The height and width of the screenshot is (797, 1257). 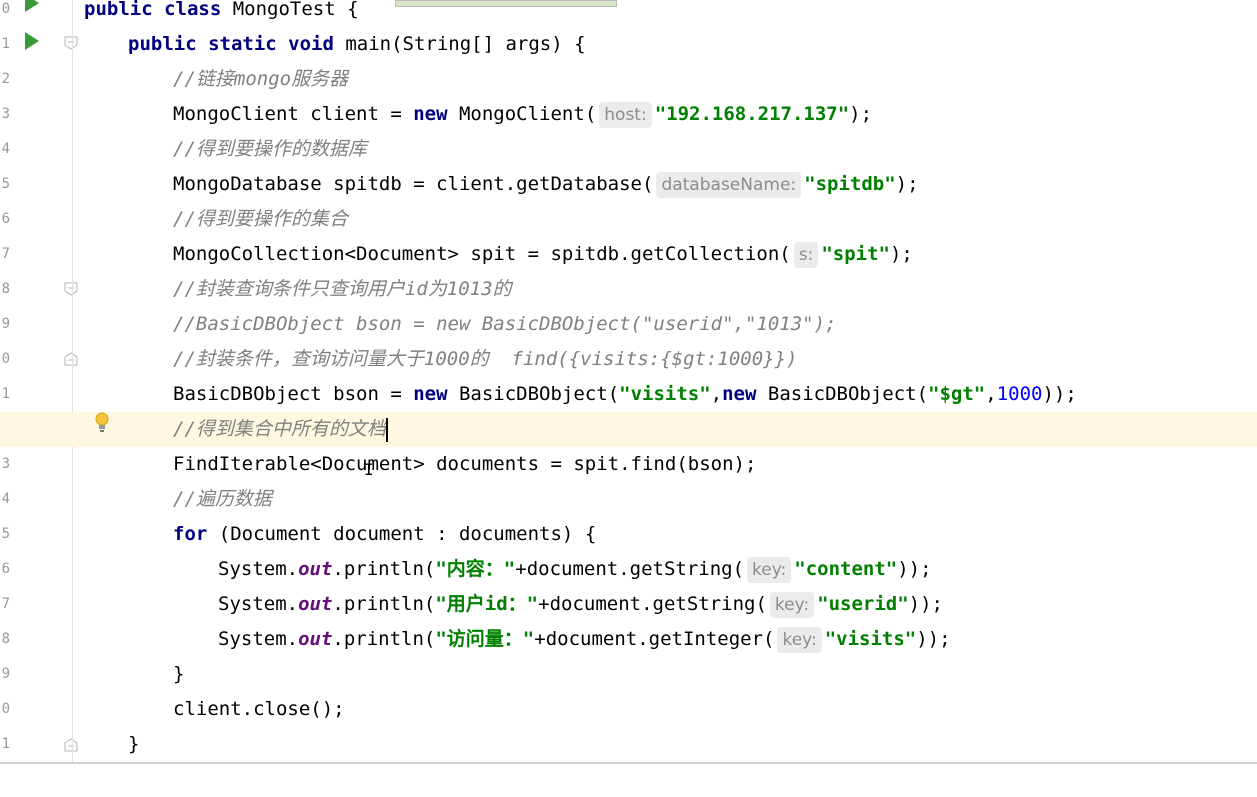 I want to click on comment: //得到集合中所有的文档, so click(x=279, y=429).